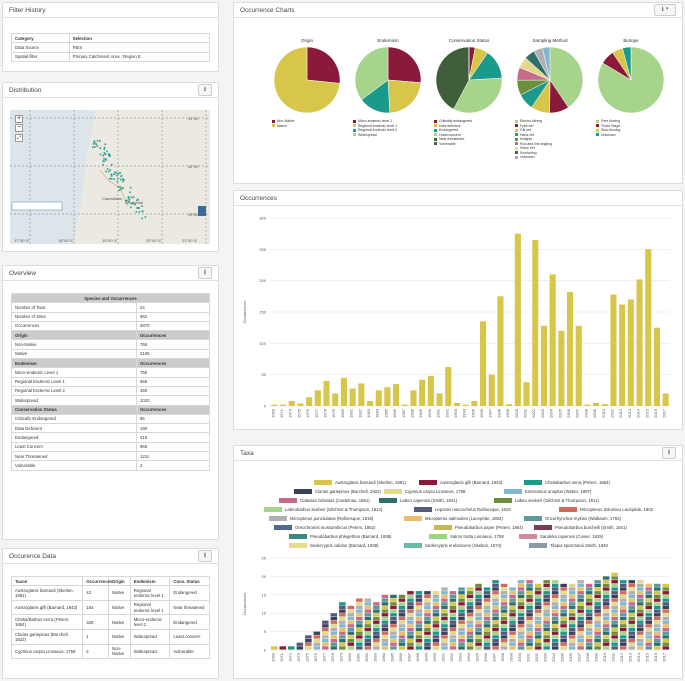 The width and height of the screenshot is (685, 681). What do you see at coordinates (550, 121) in the screenshot?
I see `legend-item: Electro-fishing` at bounding box center [550, 121].